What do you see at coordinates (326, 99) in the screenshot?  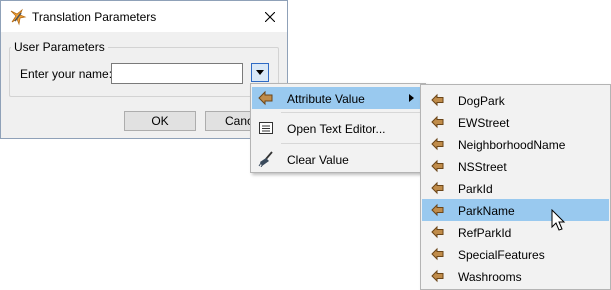 I see `menu-item-label: Attribute Value` at bounding box center [326, 99].